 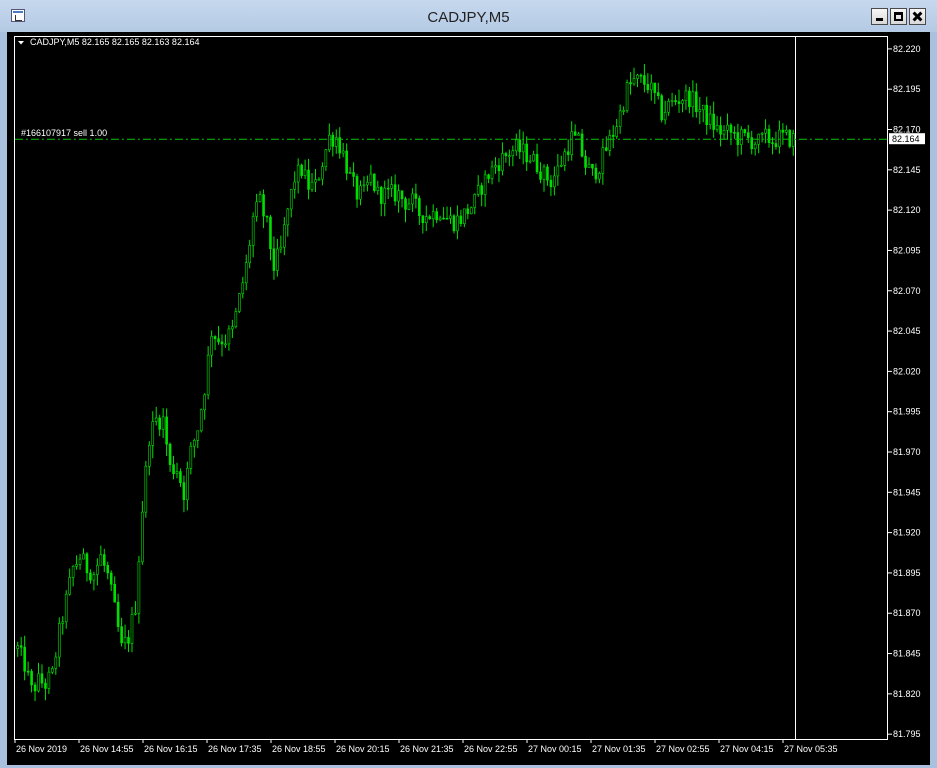 I want to click on y-tick-label: 81.970, so click(x=907, y=452).